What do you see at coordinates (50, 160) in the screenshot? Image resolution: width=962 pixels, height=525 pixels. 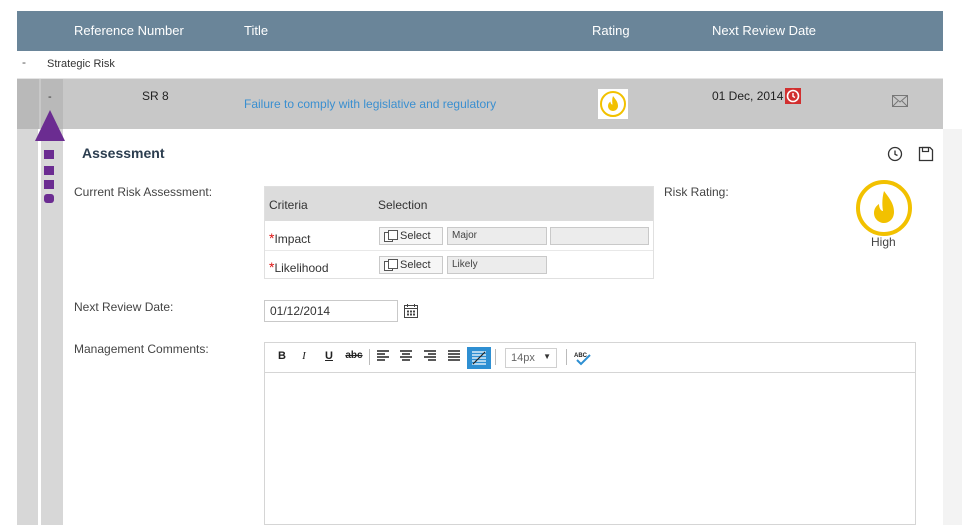 I see `annotation-arrow-icon` at bounding box center [50, 160].